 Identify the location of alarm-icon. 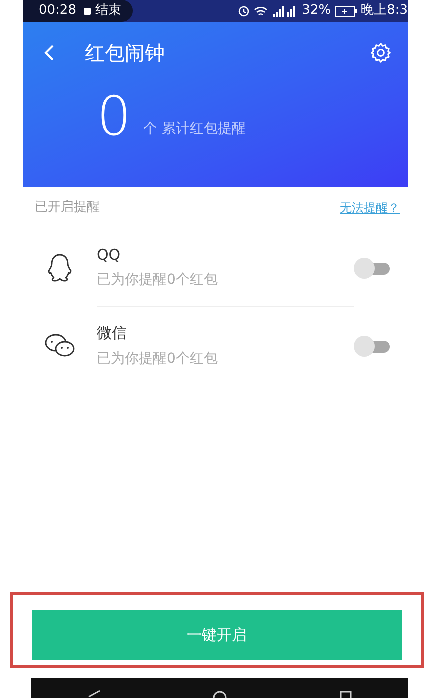
(244, 11).